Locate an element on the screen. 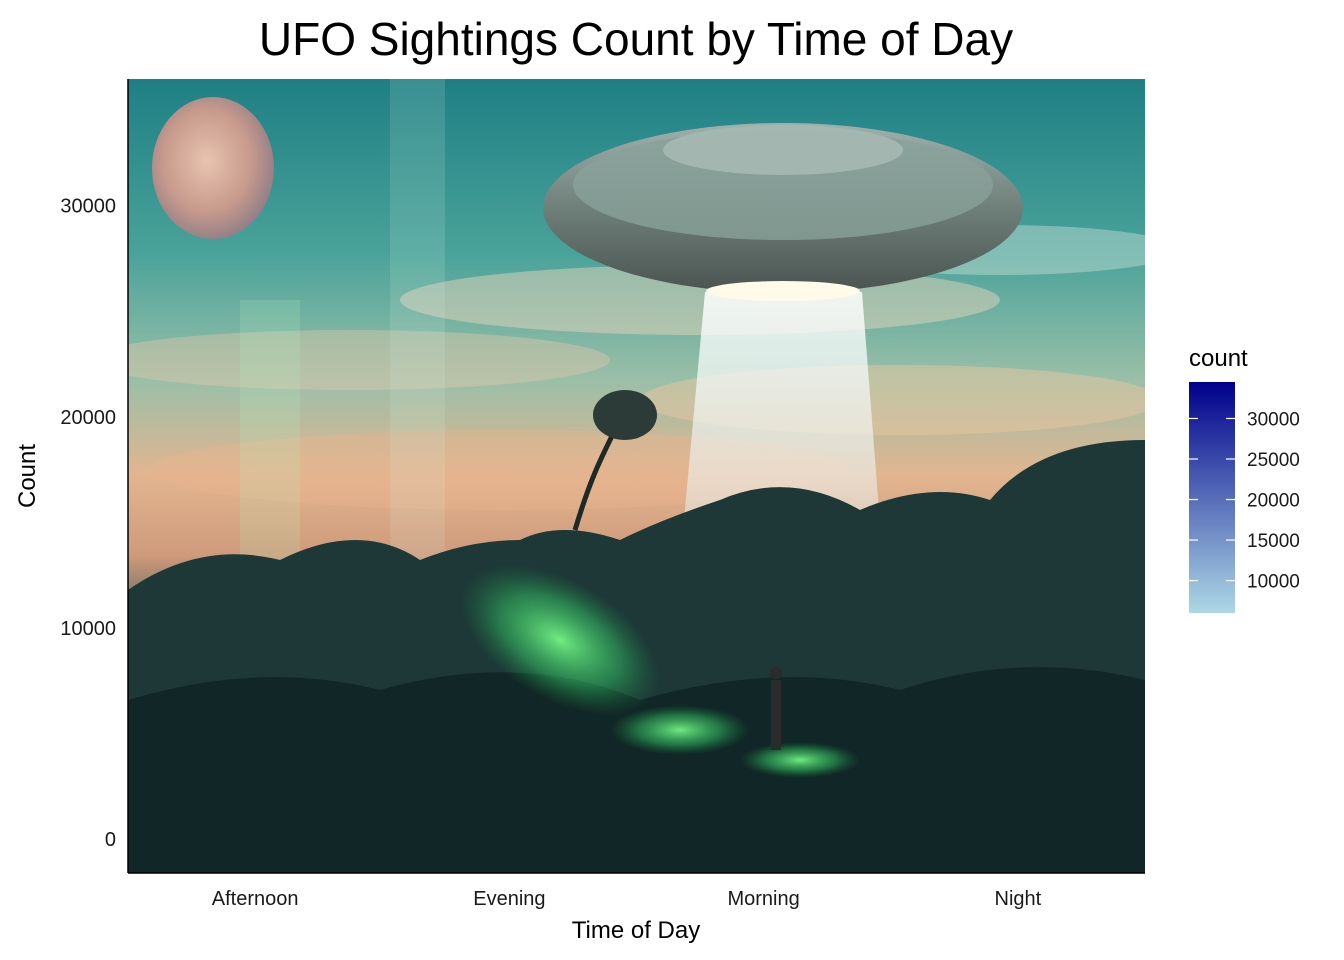  legend-tick-label: 15000 is located at coordinates (1273, 541).